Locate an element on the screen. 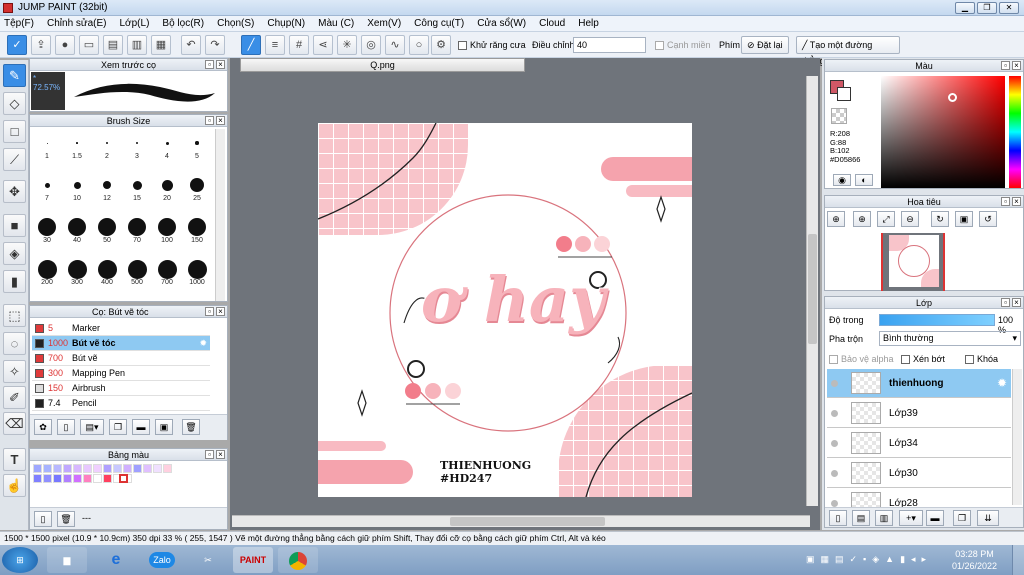 This screenshot has height=575, width=1024. new-brush-icon: ▯ is located at coordinates (66, 427).